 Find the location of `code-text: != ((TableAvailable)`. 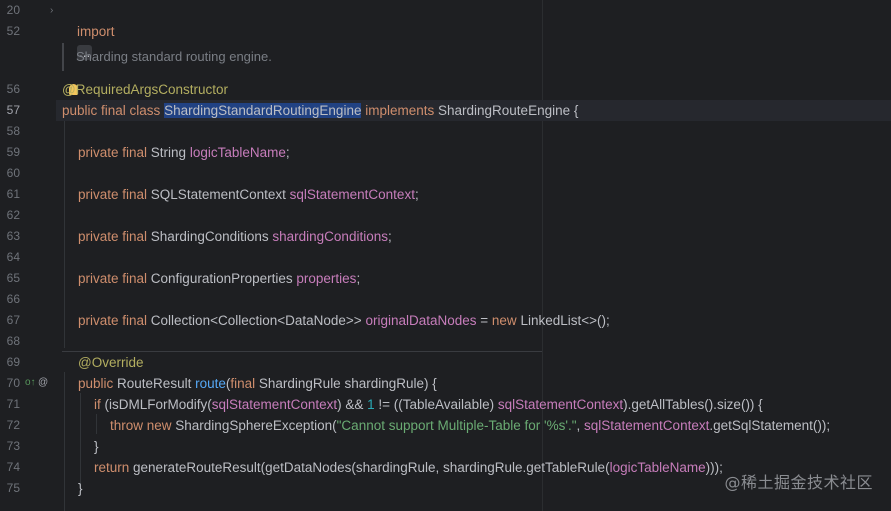

code-text: != ((TableAvailable) is located at coordinates (436, 404).